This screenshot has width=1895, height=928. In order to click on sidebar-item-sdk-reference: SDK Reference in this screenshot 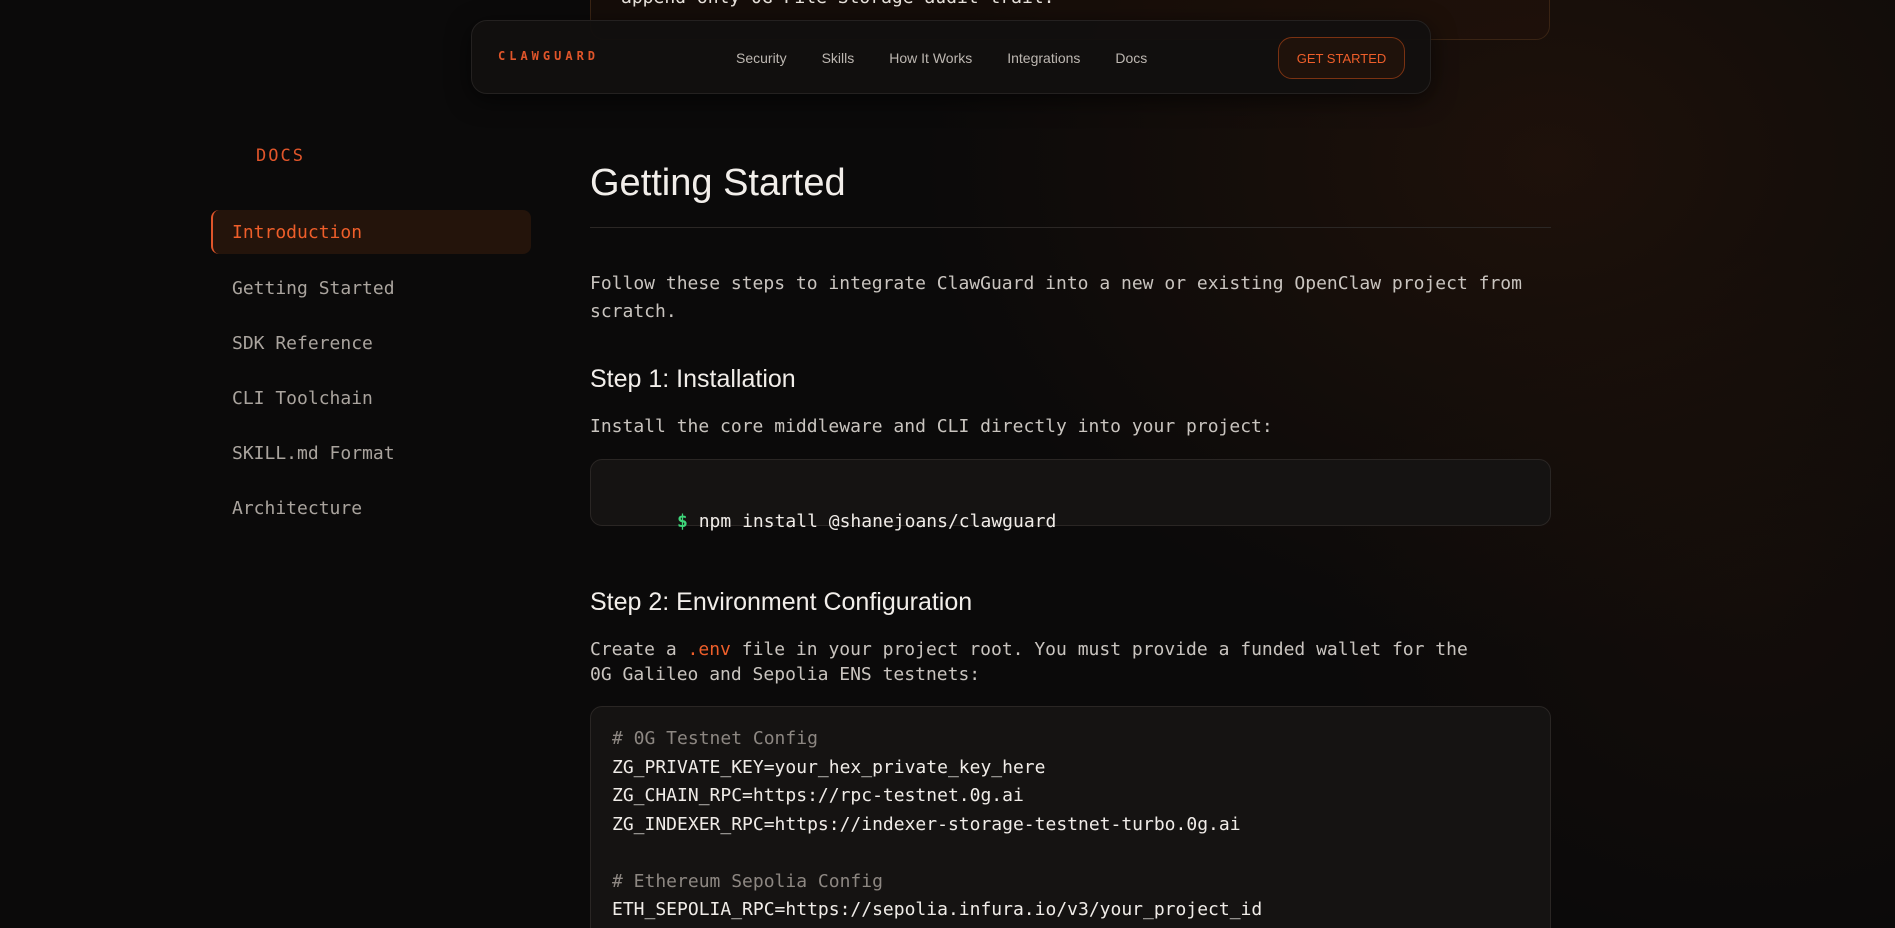, I will do `click(371, 343)`.